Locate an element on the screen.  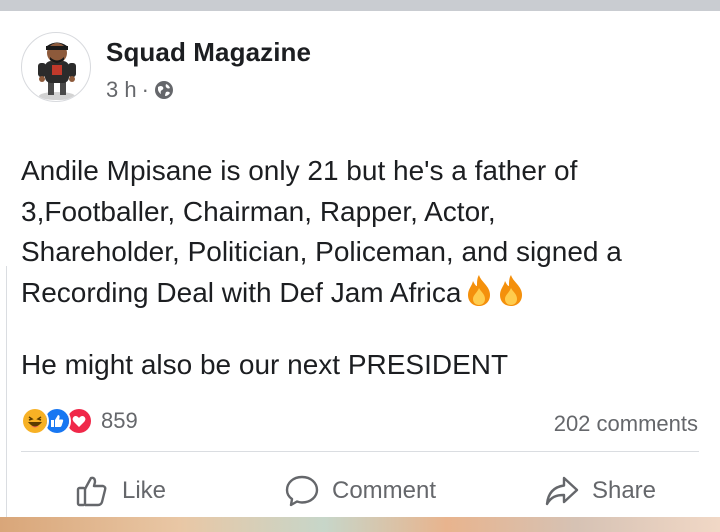
share-label: Share is located at coordinates (624, 490).